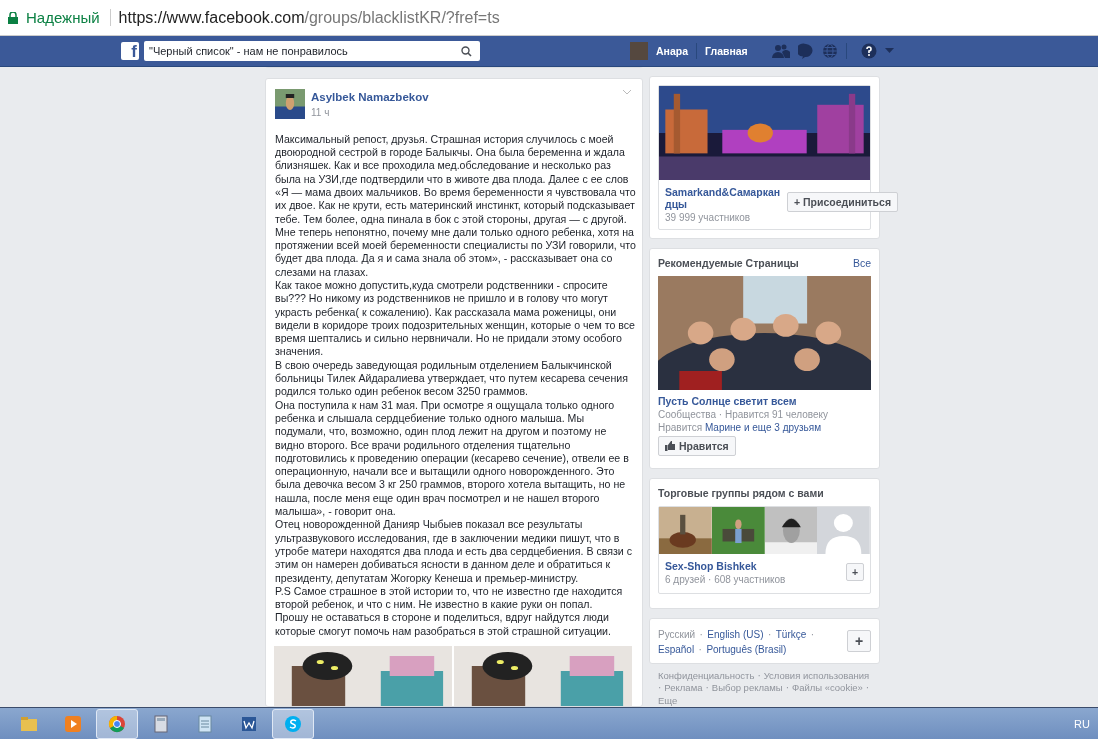 This screenshot has height=739, width=1098. I want to click on section-title: Торговые группы рядом с вами, so click(741, 492).